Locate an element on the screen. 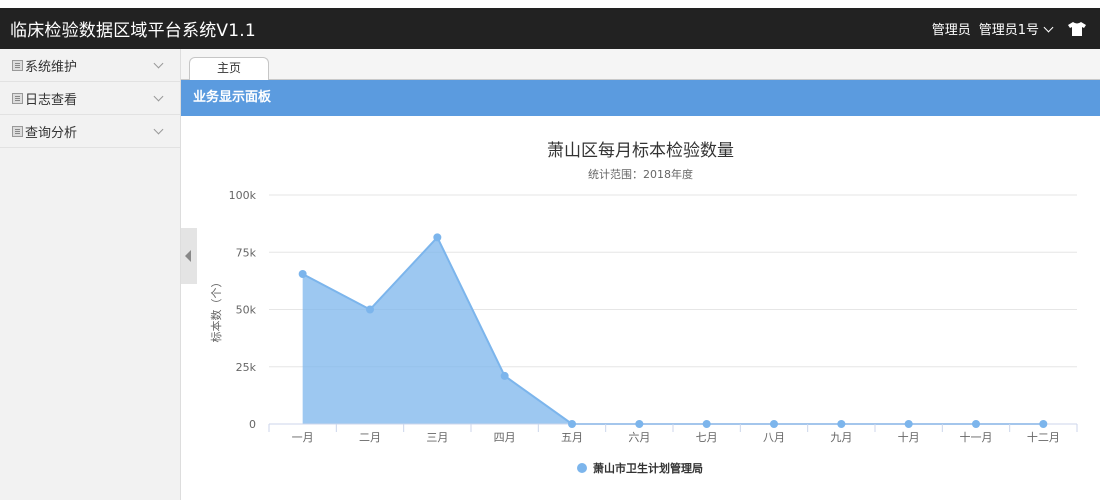 This screenshot has width=1100, height=500. x-tick-label: 九月 is located at coordinates (841, 437).